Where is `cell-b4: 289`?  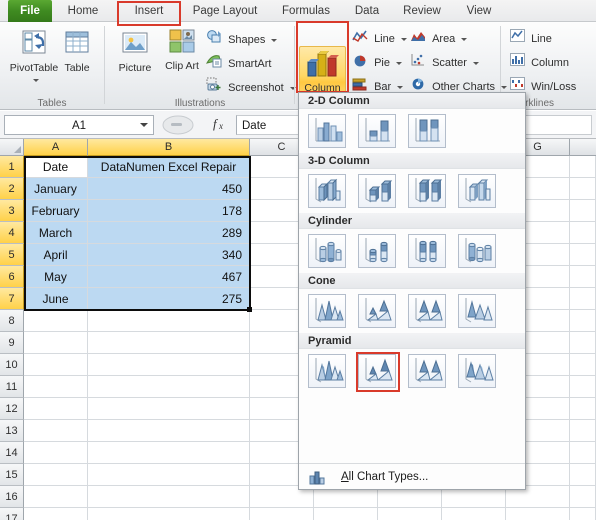
cell-b4: 289 is located at coordinates (169, 233).